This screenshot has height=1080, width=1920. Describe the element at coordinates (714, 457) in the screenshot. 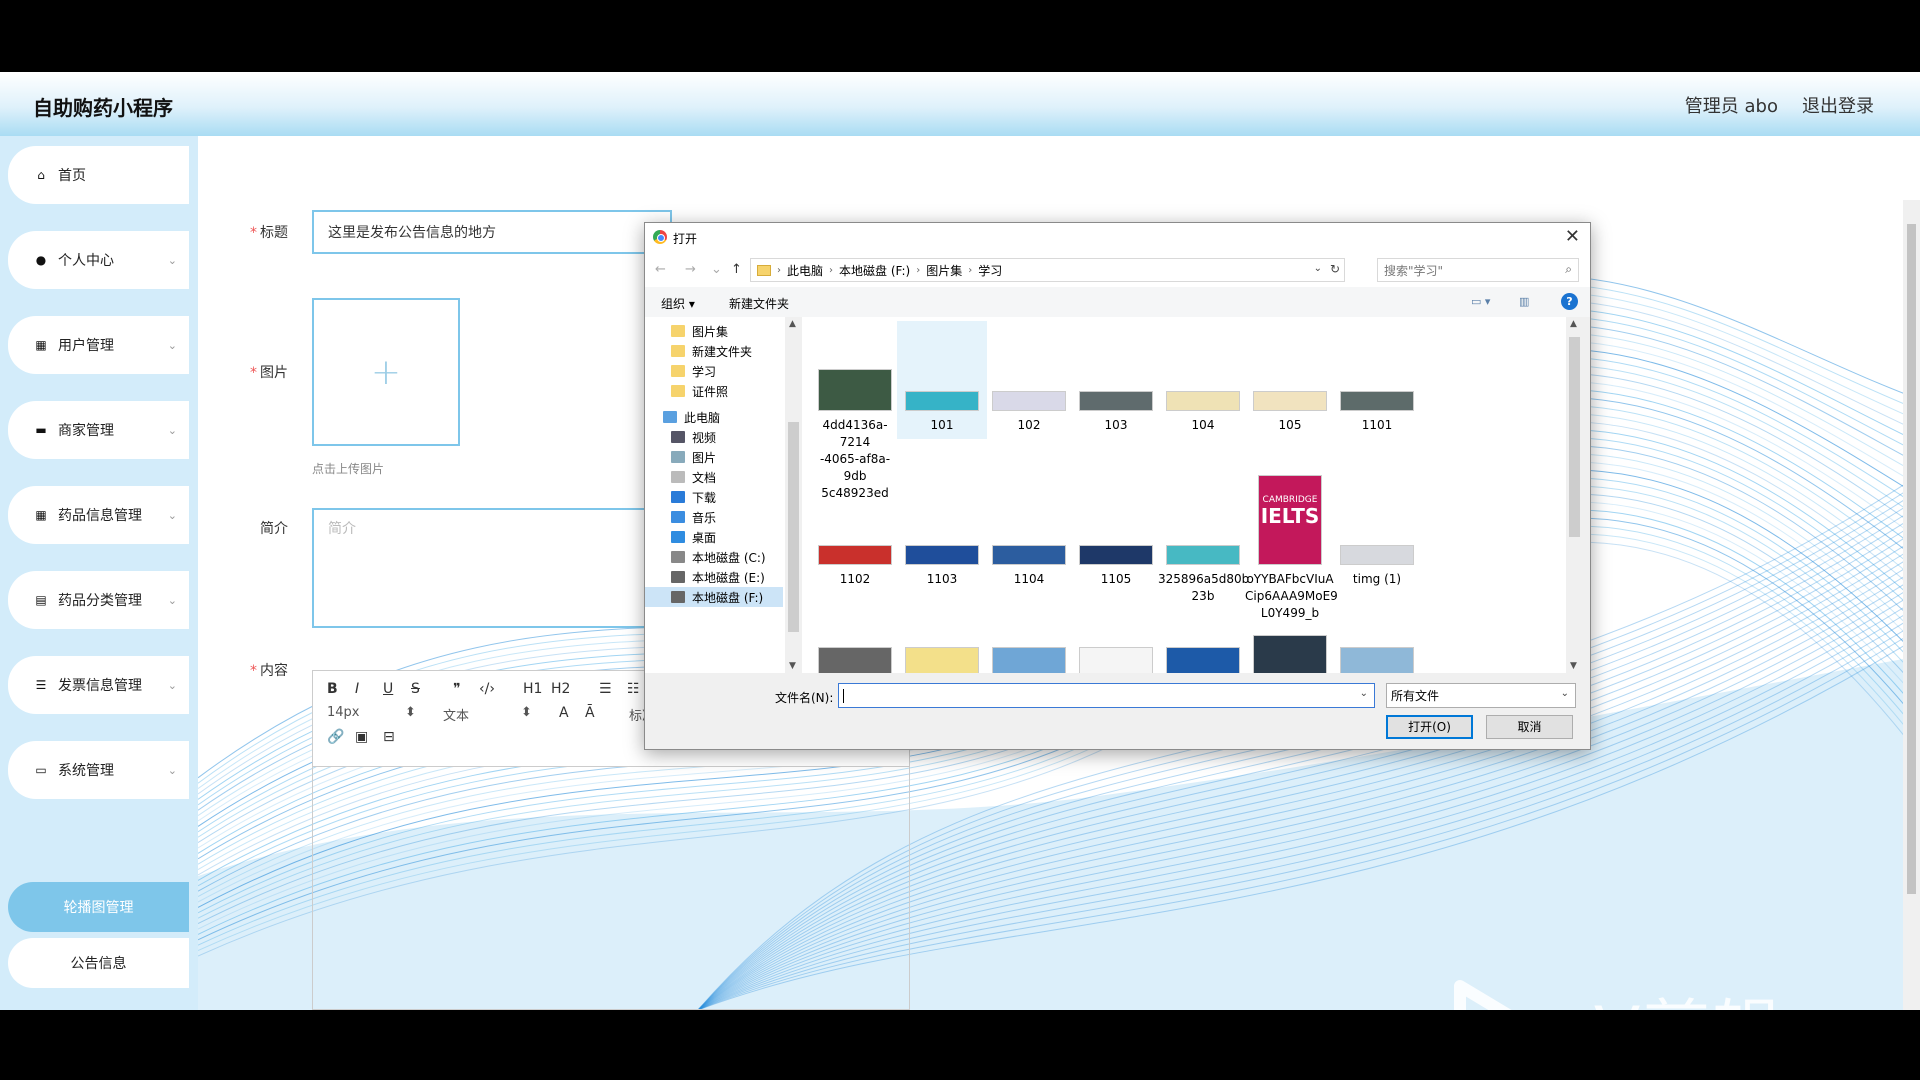

I see `tree-item: 图片` at that location.